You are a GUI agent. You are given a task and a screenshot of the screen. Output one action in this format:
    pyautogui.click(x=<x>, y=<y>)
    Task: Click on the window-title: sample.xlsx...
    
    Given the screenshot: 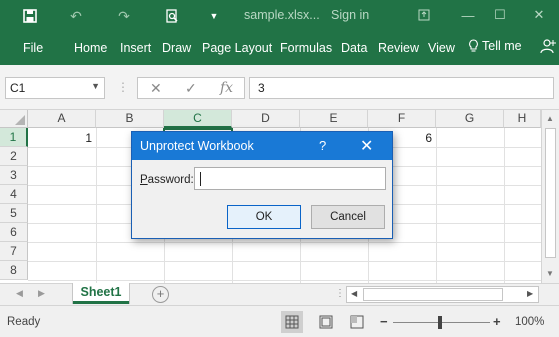 What is the action you would take?
    pyautogui.click(x=282, y=15)
    